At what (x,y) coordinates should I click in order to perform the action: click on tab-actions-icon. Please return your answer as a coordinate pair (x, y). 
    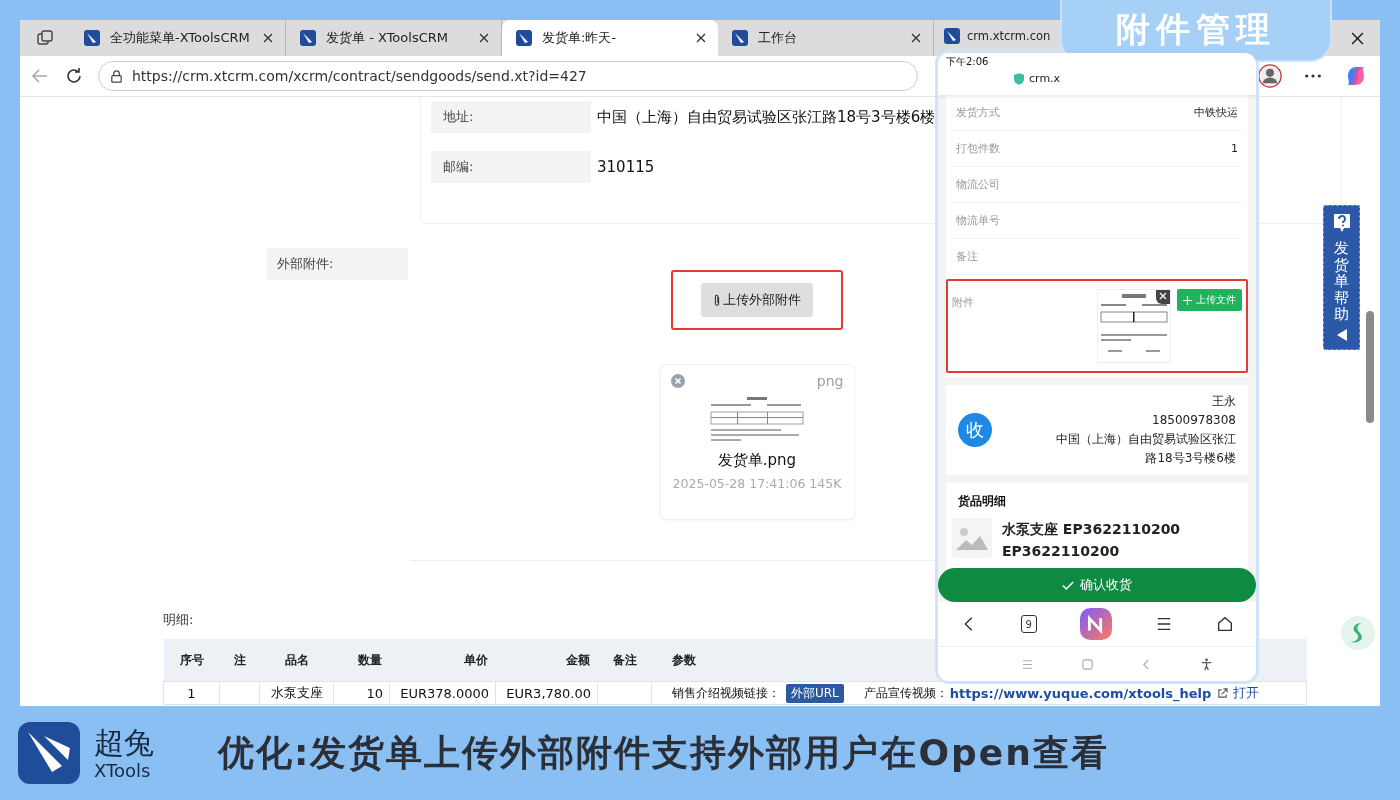
    Looking at the image, I should click on (45, 38).